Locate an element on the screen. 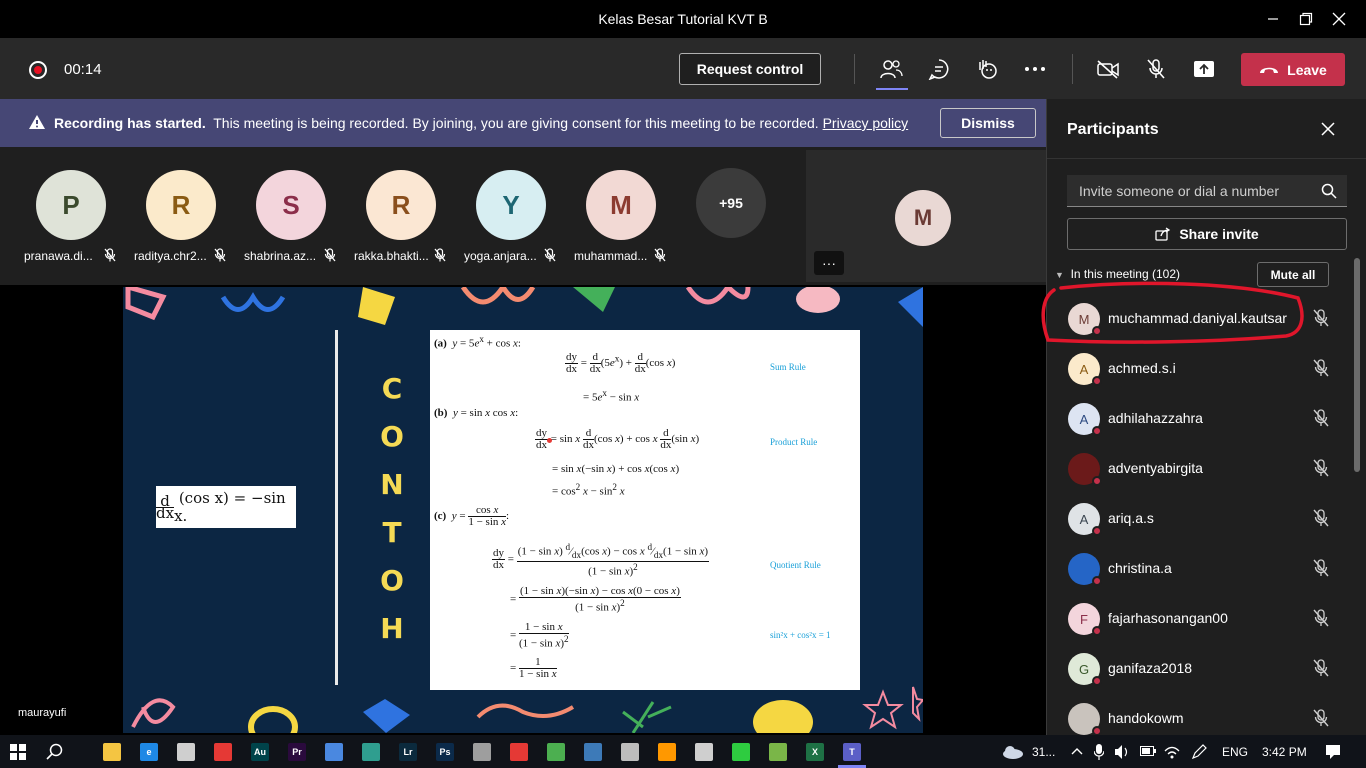  taskbar-app-icon: Pr is located at coordinates (297, 752).